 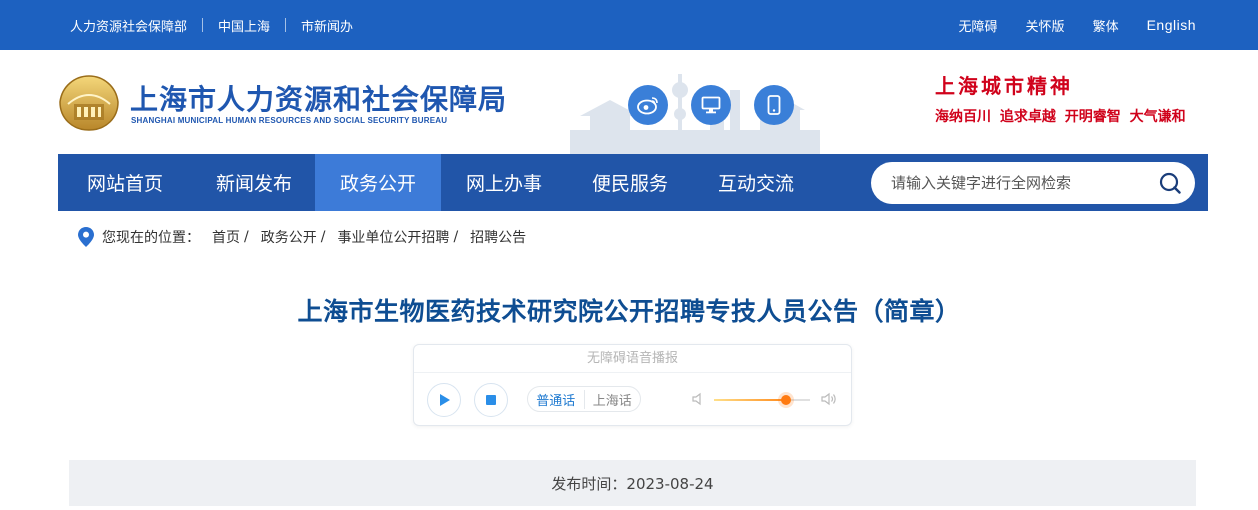 I want to click on search-input, so click(x=1016, y=183).